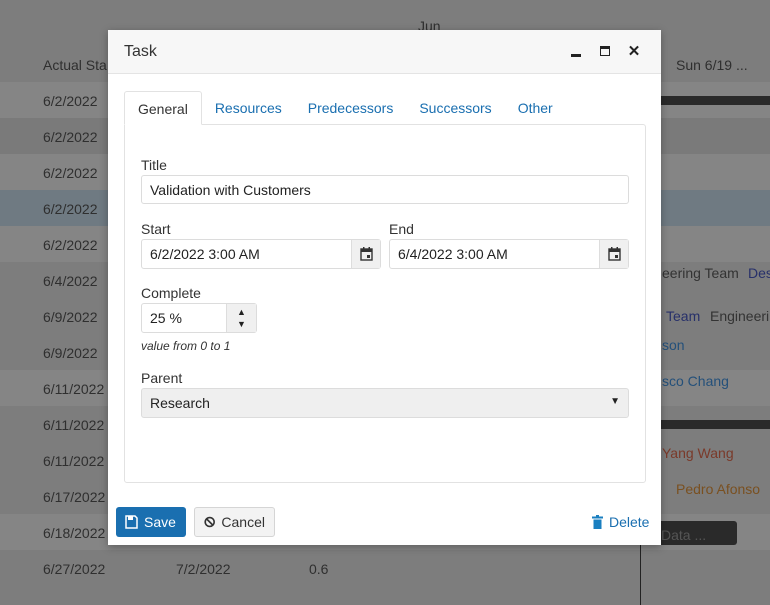 The image size is (770, 605). Describe the element at coordinates (759, 273) in the screenshot. I see `resource-label: Des` at that location.